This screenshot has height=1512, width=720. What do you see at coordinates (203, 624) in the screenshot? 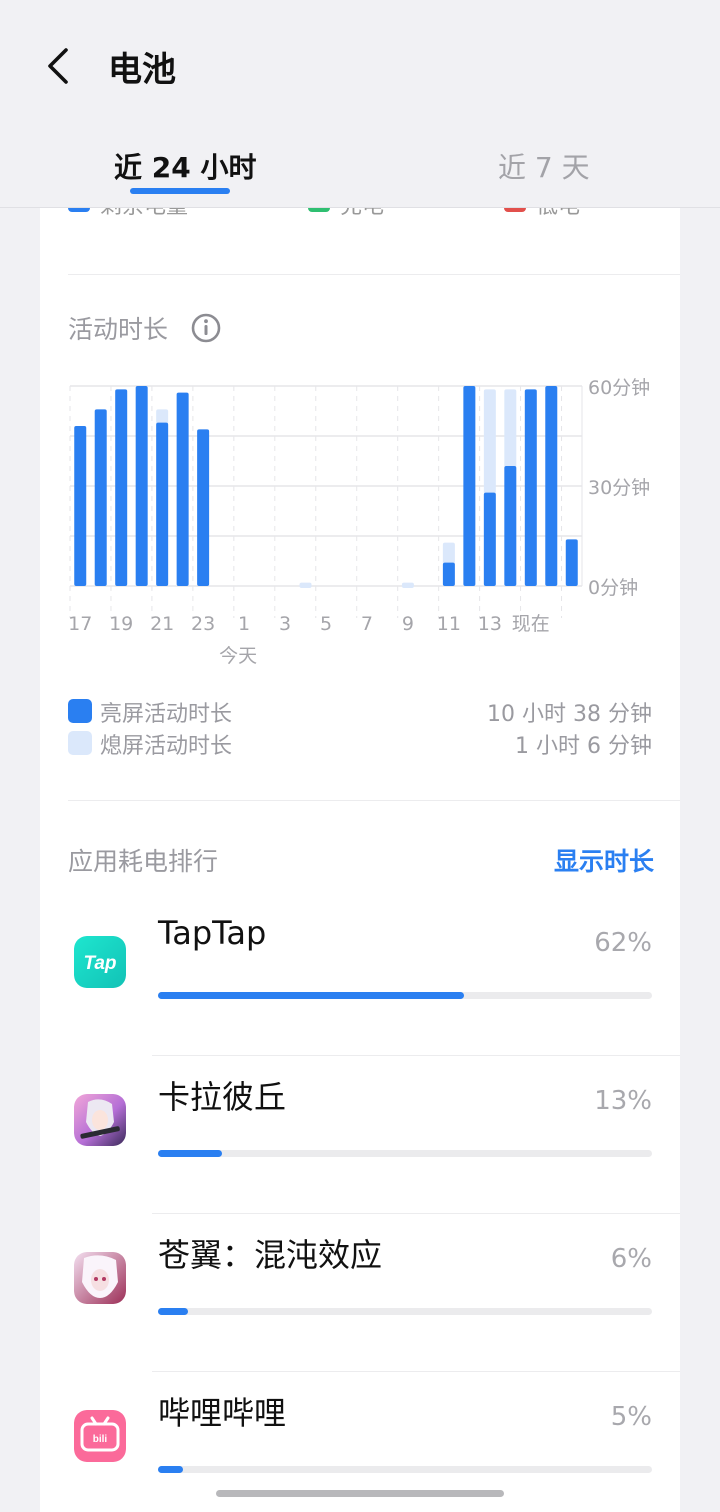
I see `chart-x-tick-label: 23` at bounding box center [203, 624].